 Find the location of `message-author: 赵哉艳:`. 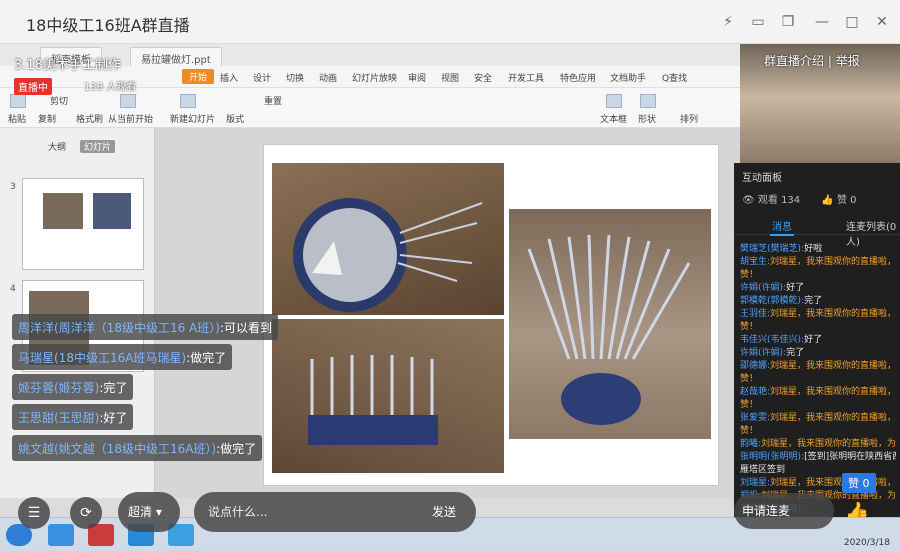

message-author: 赵哉艳: is located at coordinates (755, 392).